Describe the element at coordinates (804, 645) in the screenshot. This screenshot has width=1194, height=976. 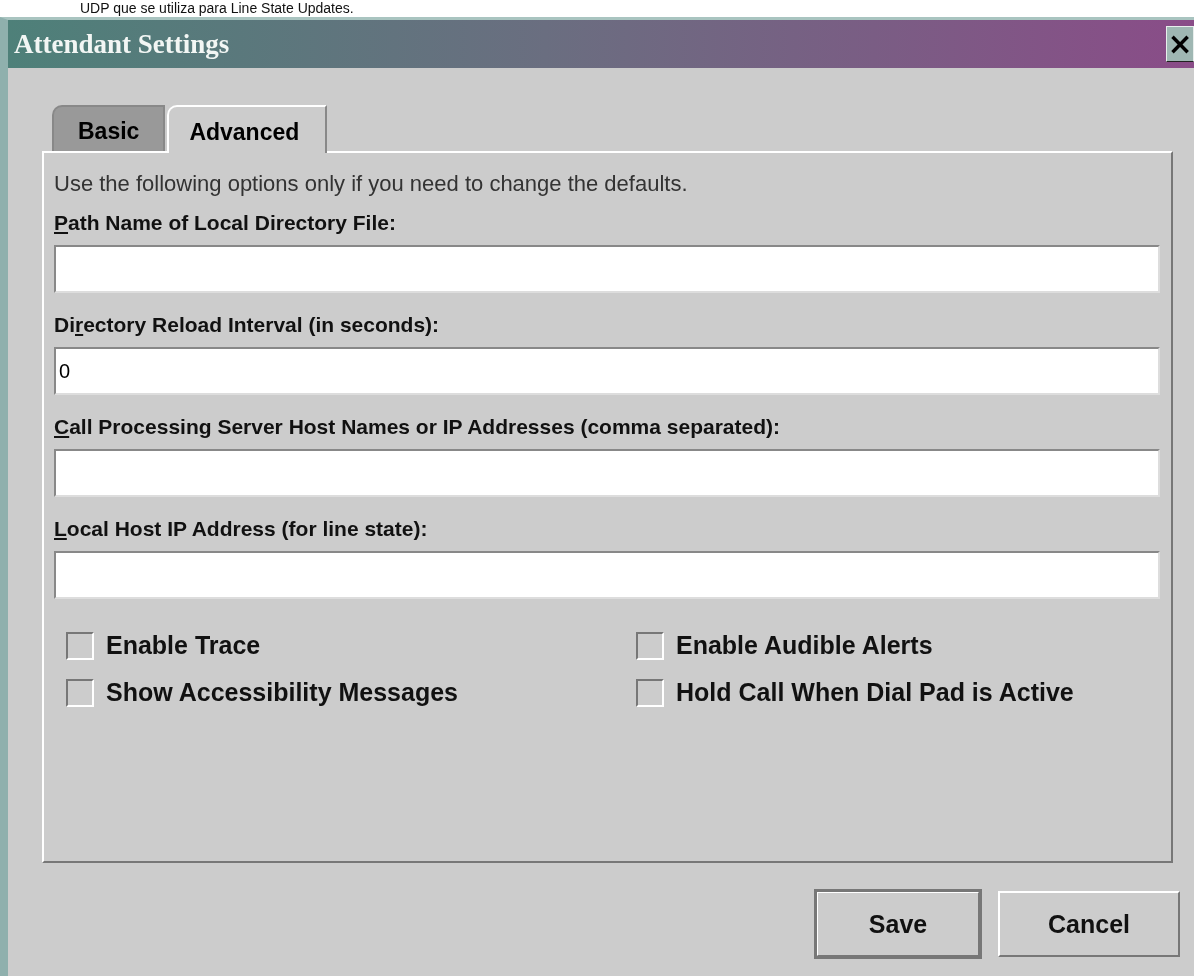
I see `checkbox-label: Enable Audible Alerts` at that location.